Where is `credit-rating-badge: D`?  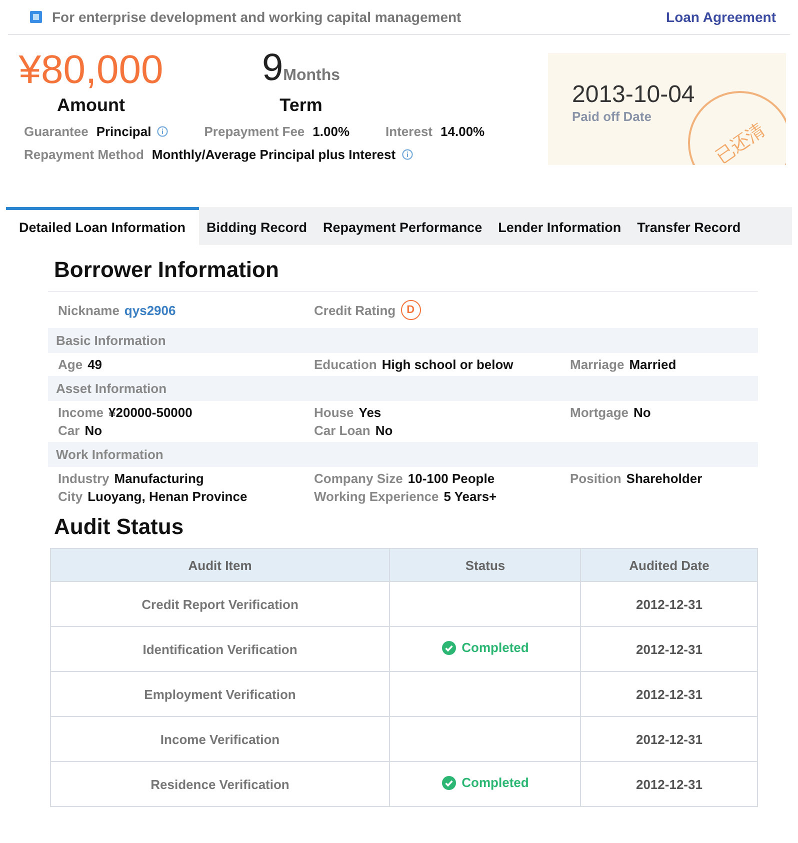
credit-rating-badge: D is located at coordinates (410, 310).